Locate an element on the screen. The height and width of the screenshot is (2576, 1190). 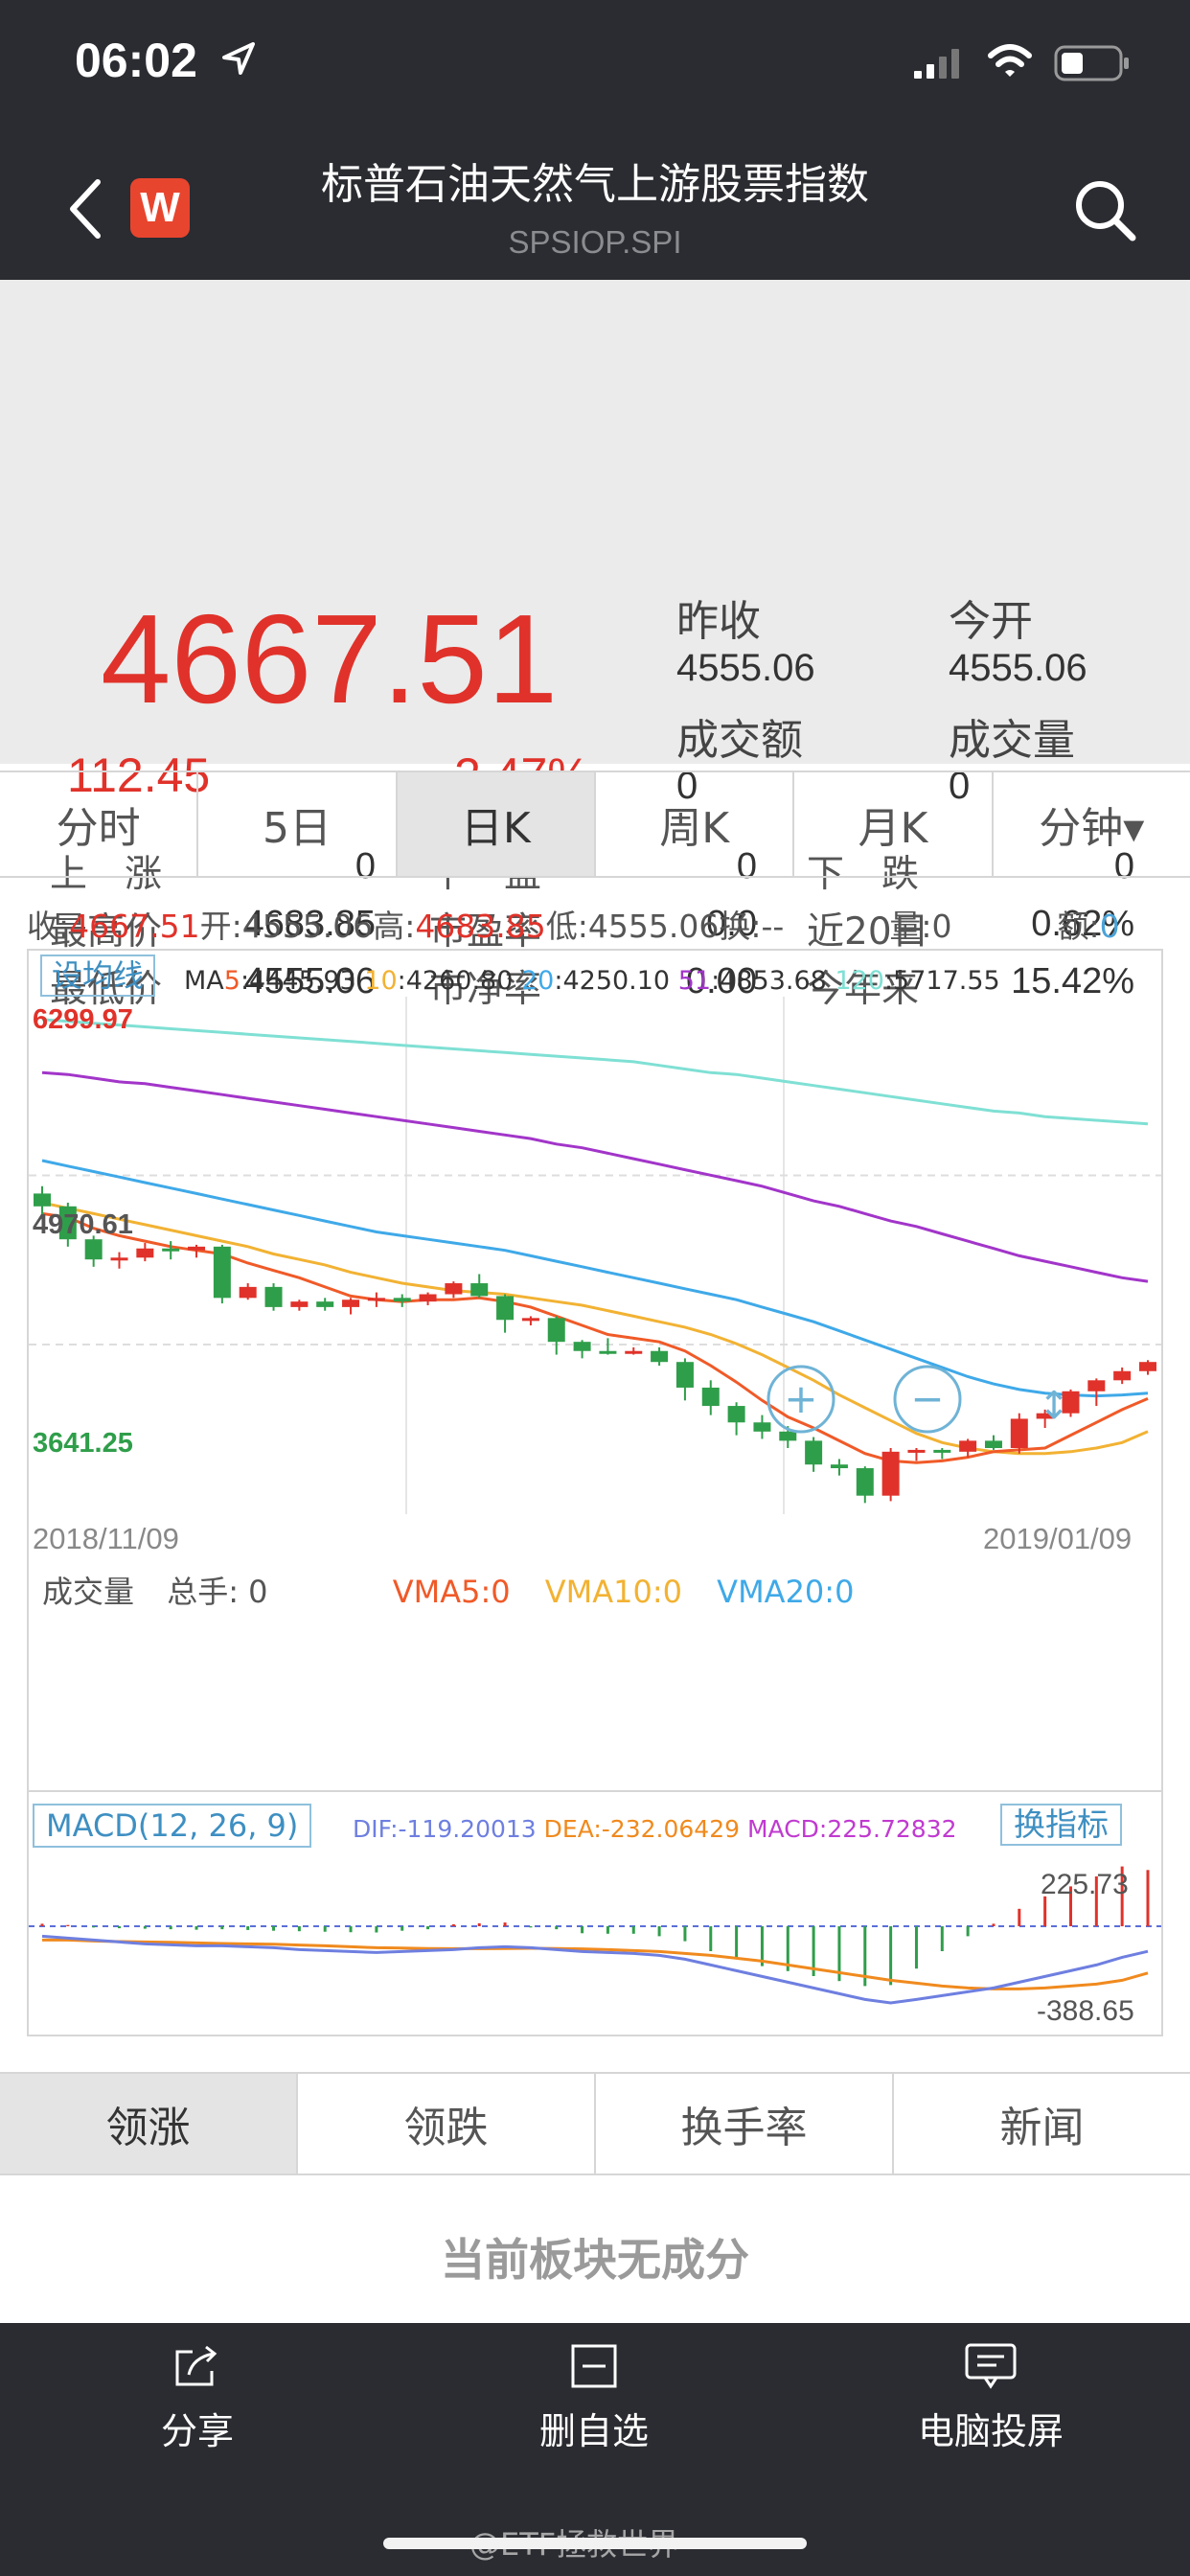
ma20-line is located at coordinates (595, 1278).